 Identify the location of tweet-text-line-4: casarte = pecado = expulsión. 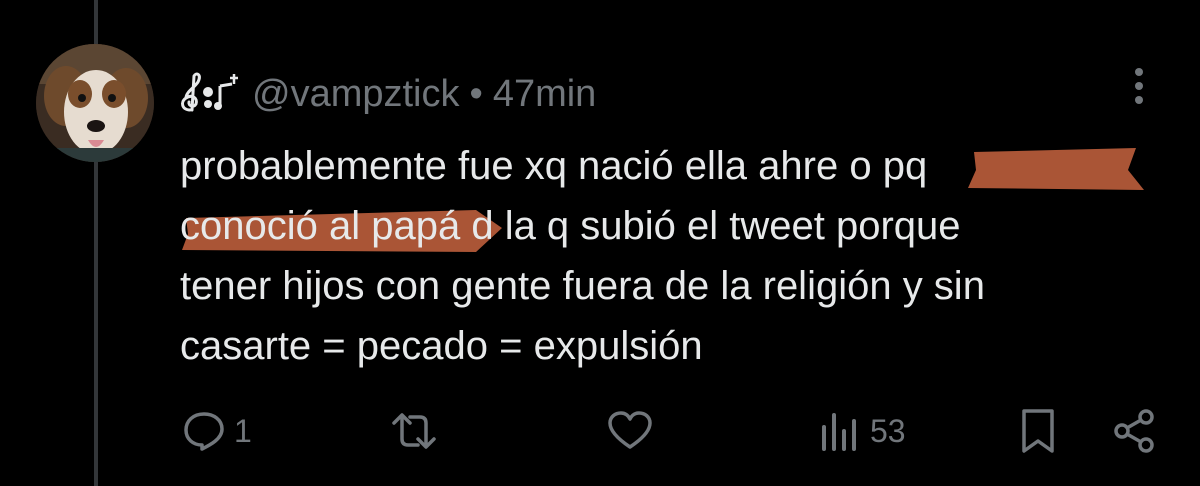
(441, 346).